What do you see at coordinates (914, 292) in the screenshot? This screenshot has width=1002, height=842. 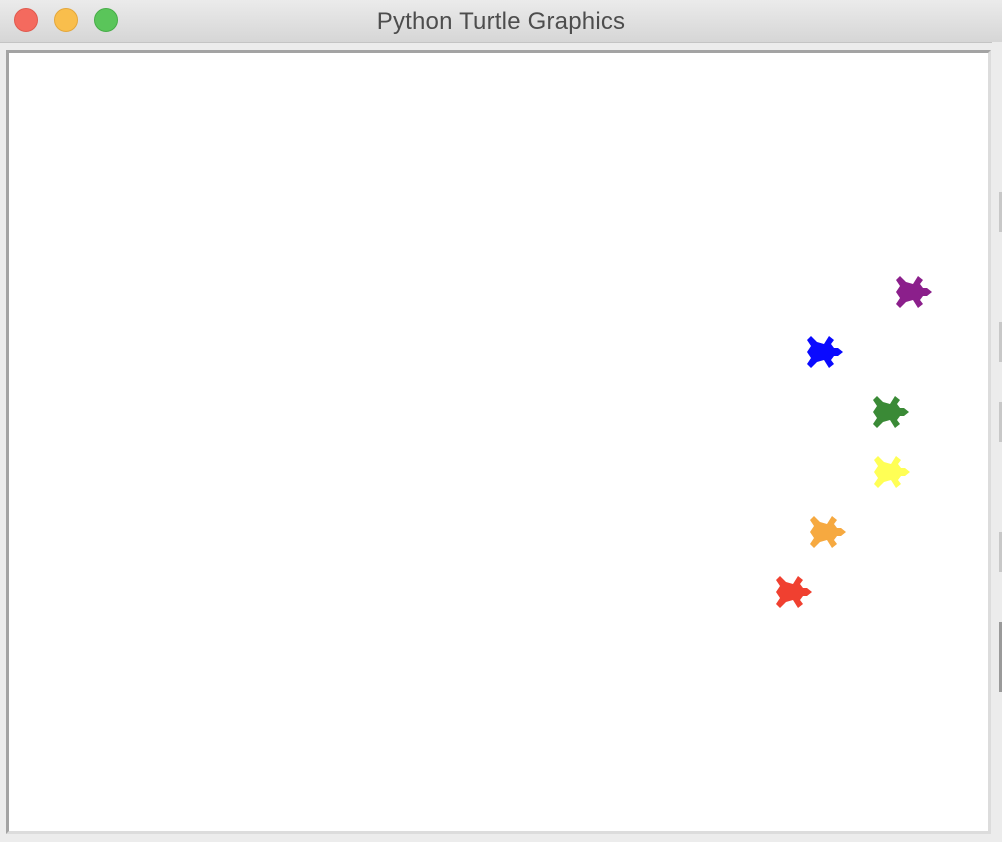 I see `purple-turtle` at bounding box center [914, 292].